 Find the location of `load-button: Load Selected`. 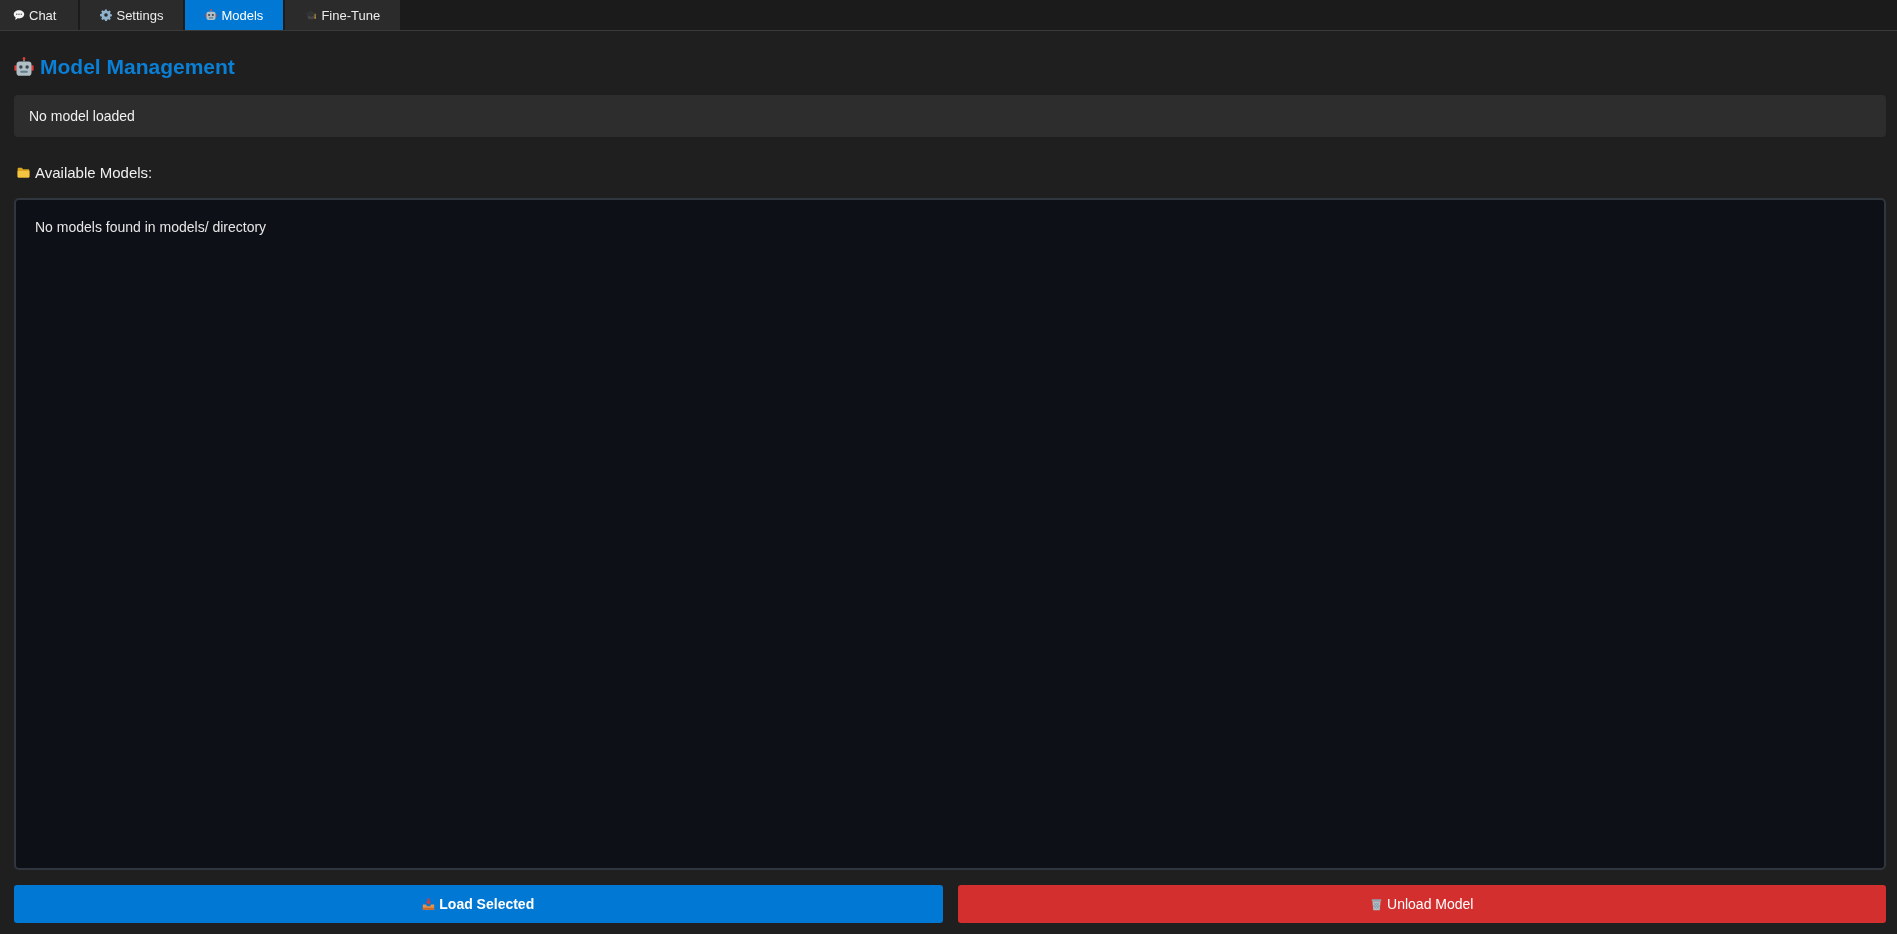

load-button: Load Selected is located at coordinates (478, 904).